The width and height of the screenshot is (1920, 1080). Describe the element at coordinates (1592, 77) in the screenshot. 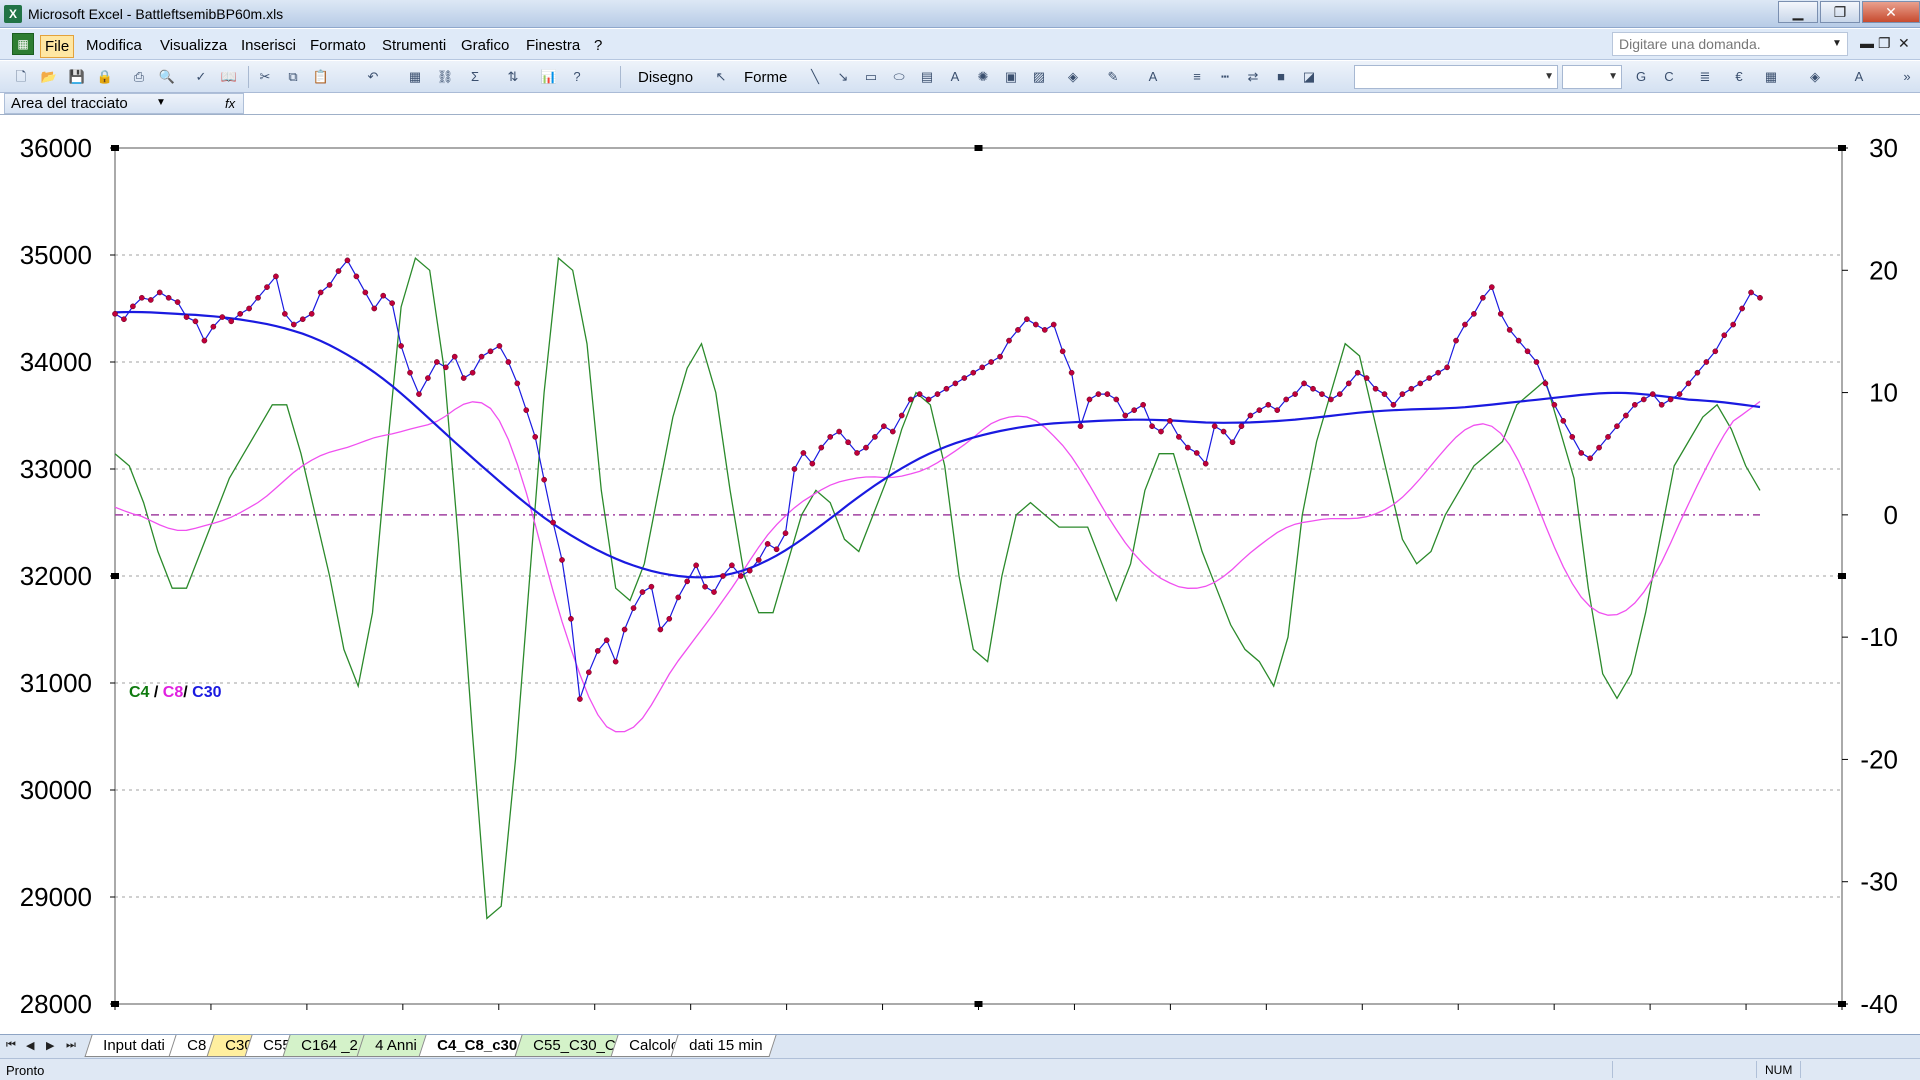

I see `font-size-combo: ▼` at that location.